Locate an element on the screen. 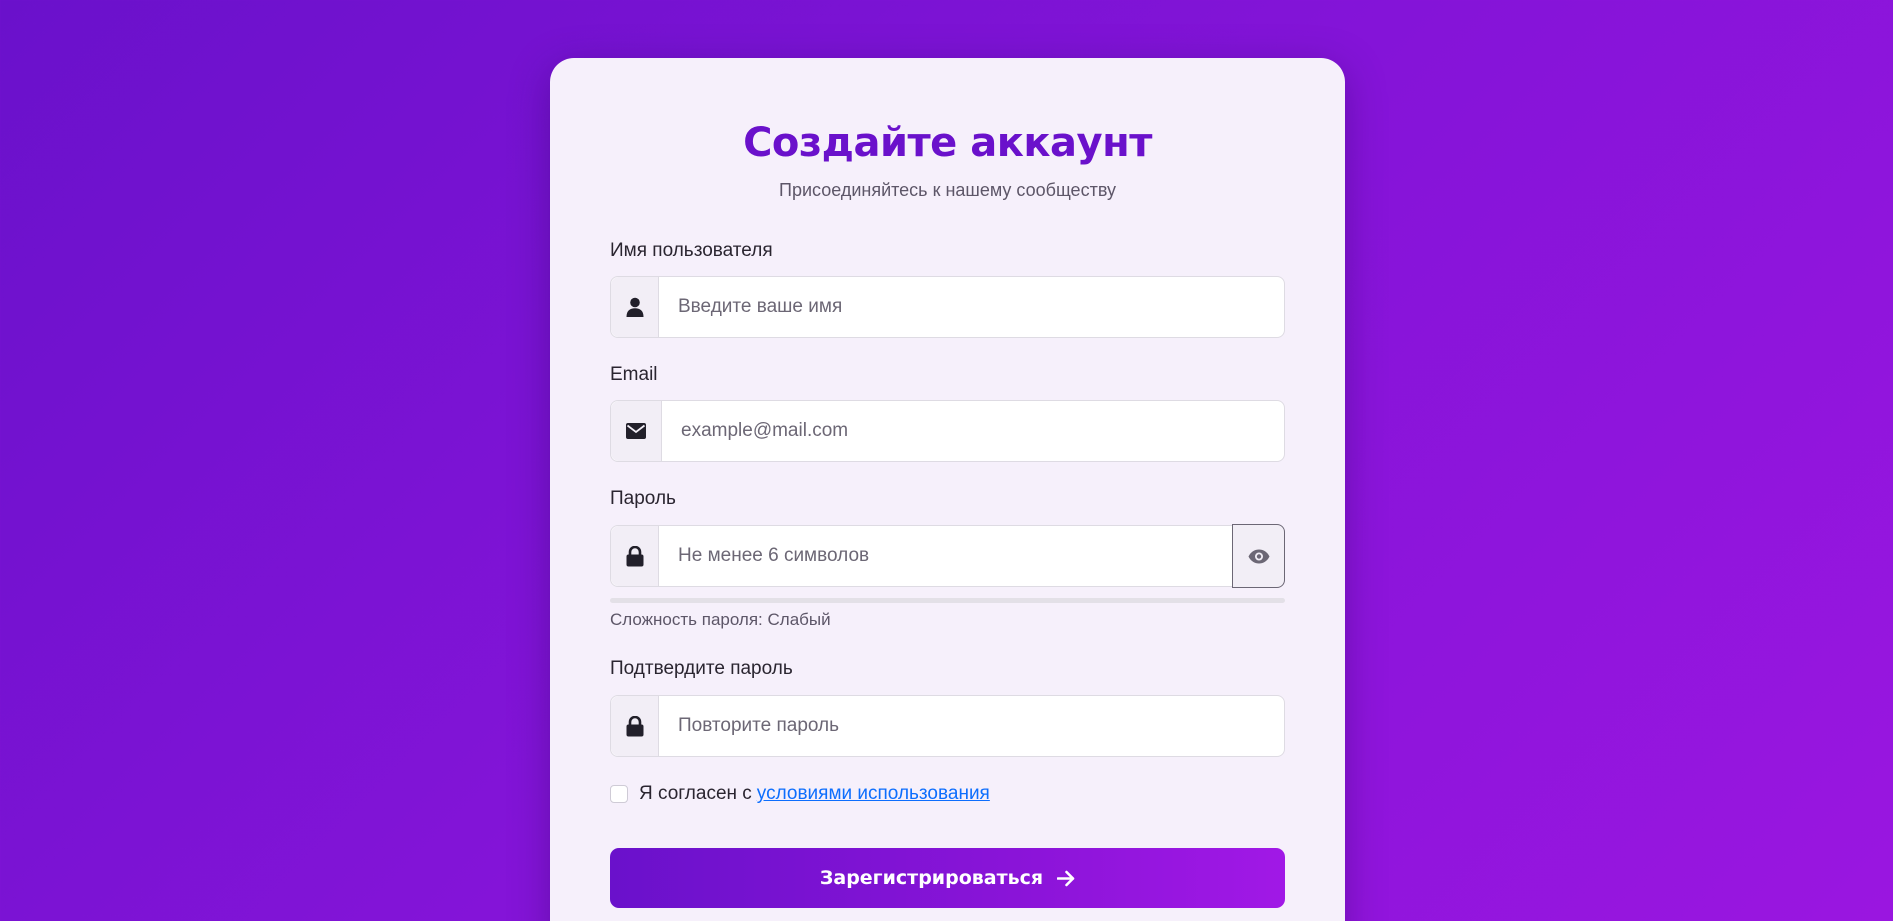 The height and width of the screenshot is (921, 1893). username-addon is located at coordinates (635, 307).